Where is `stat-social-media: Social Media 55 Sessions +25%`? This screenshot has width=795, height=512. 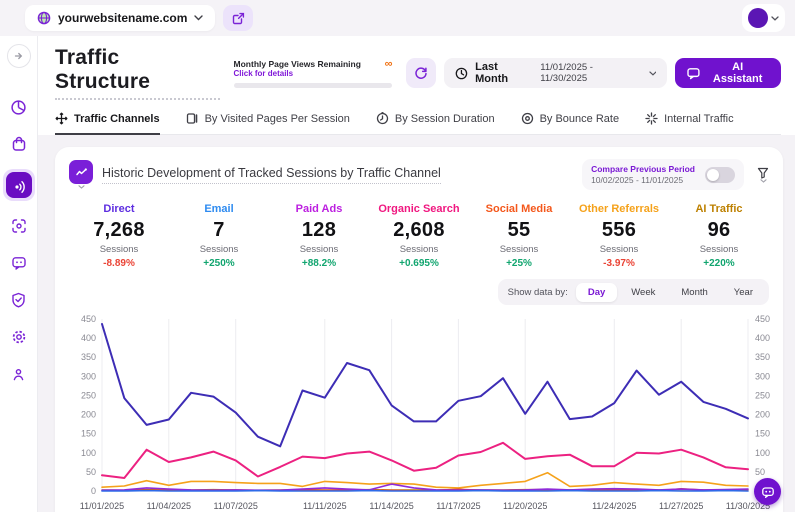
stat-social-media: Social Media 55 Sessions +25% is located at coordinates (519, 236).